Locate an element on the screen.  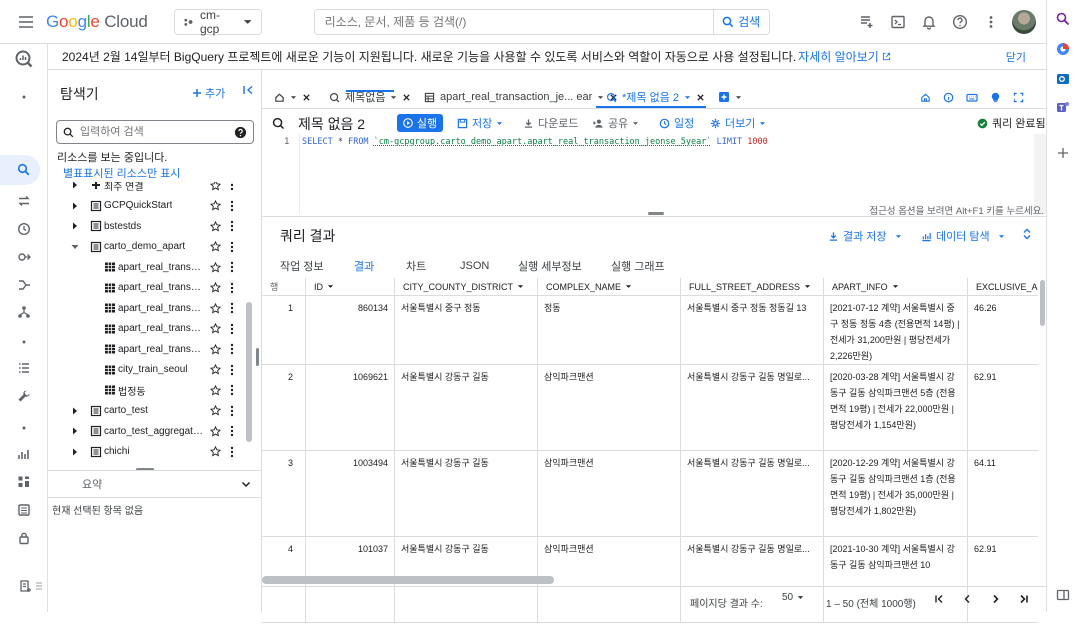
schedule-button: 일정 is located at coordinates (676, 123).